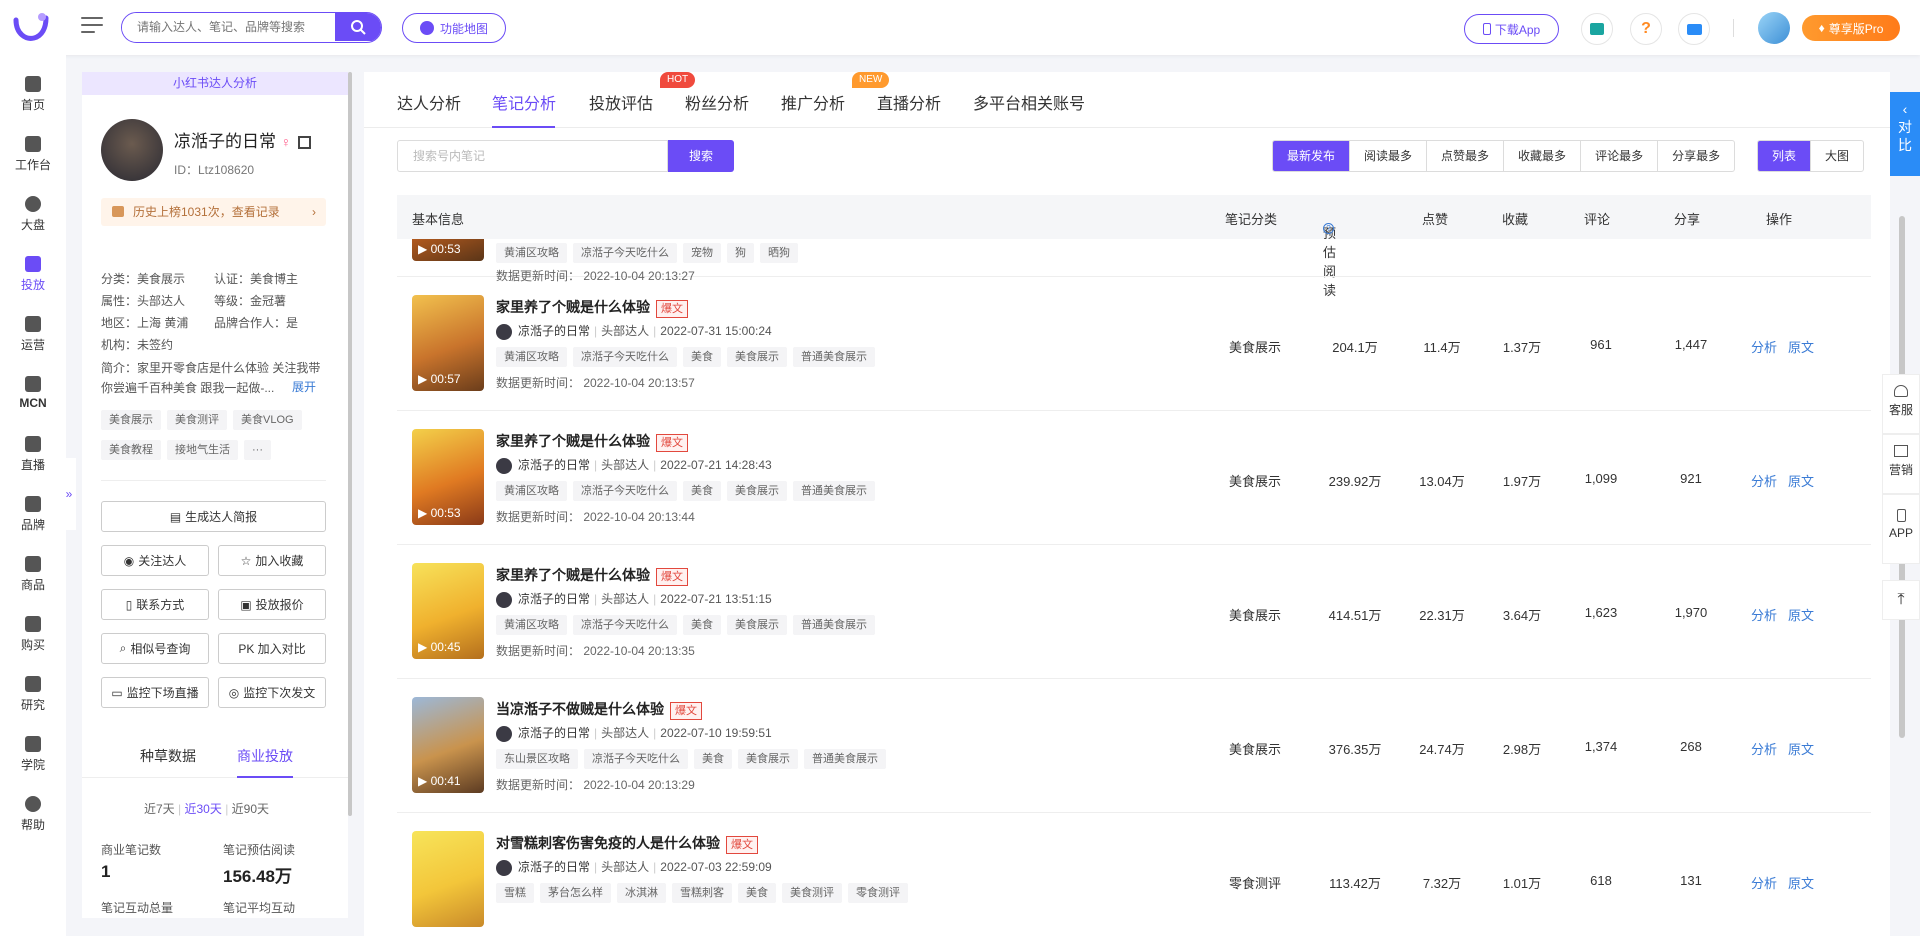  I want to click on nav-item-workbench: 工作台, so click(33, 154).